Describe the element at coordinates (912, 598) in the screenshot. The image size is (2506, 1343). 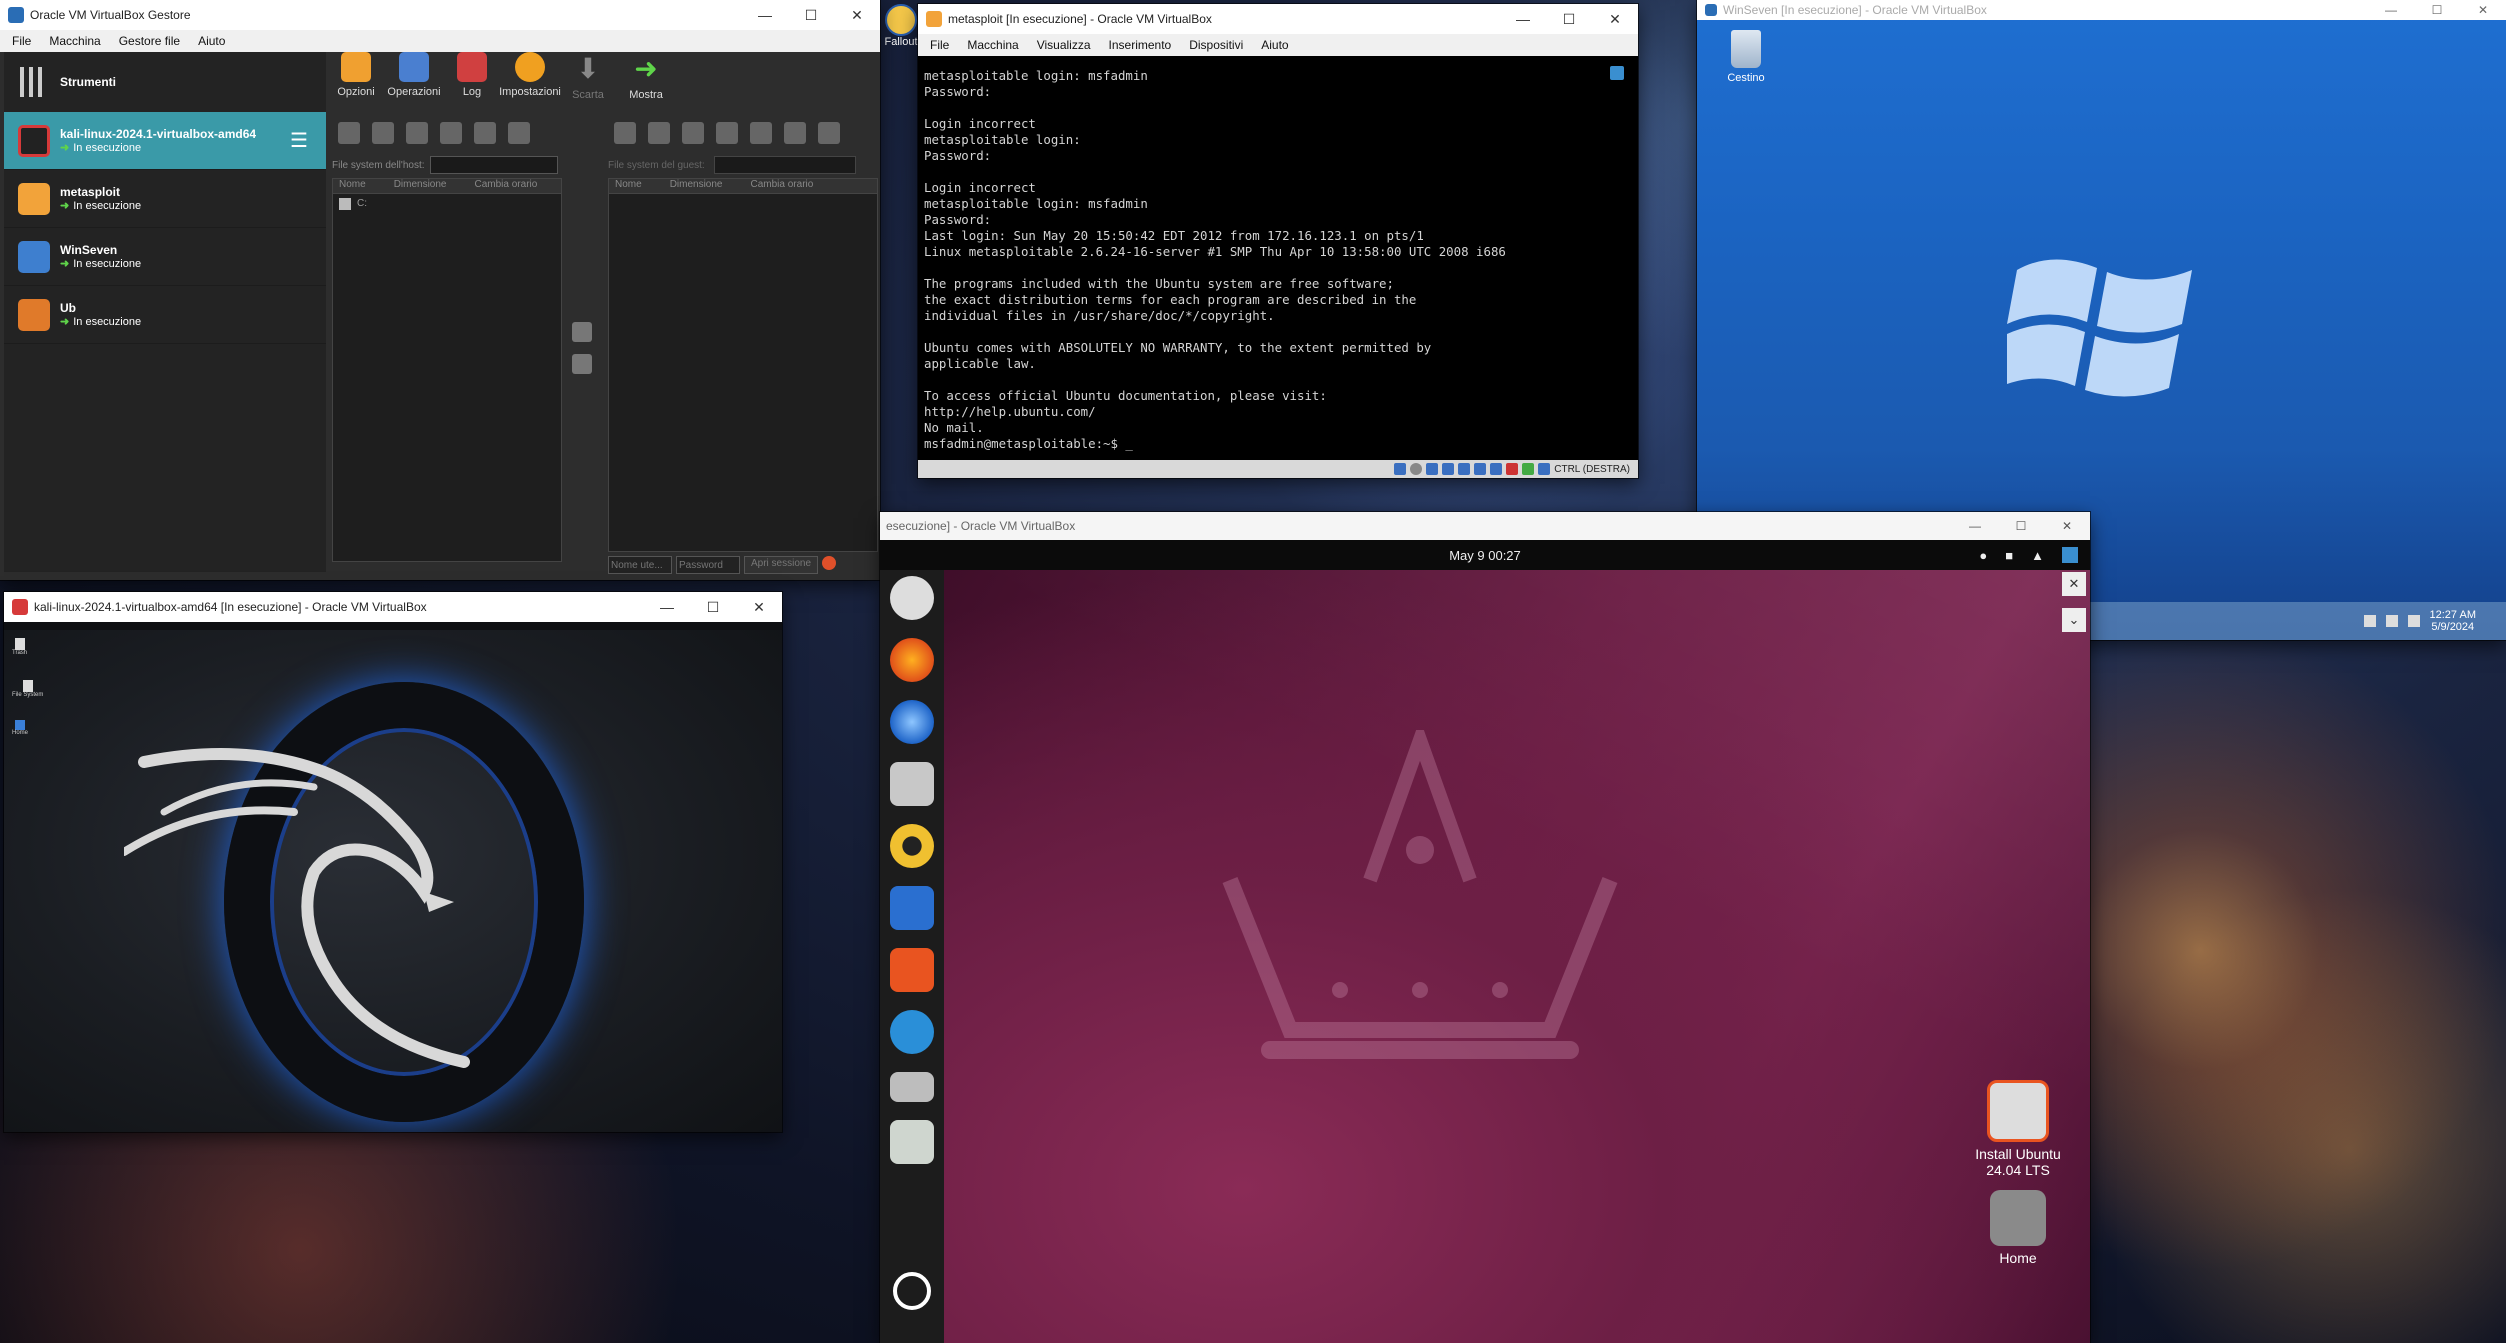
I see `installer-icon` at that location.